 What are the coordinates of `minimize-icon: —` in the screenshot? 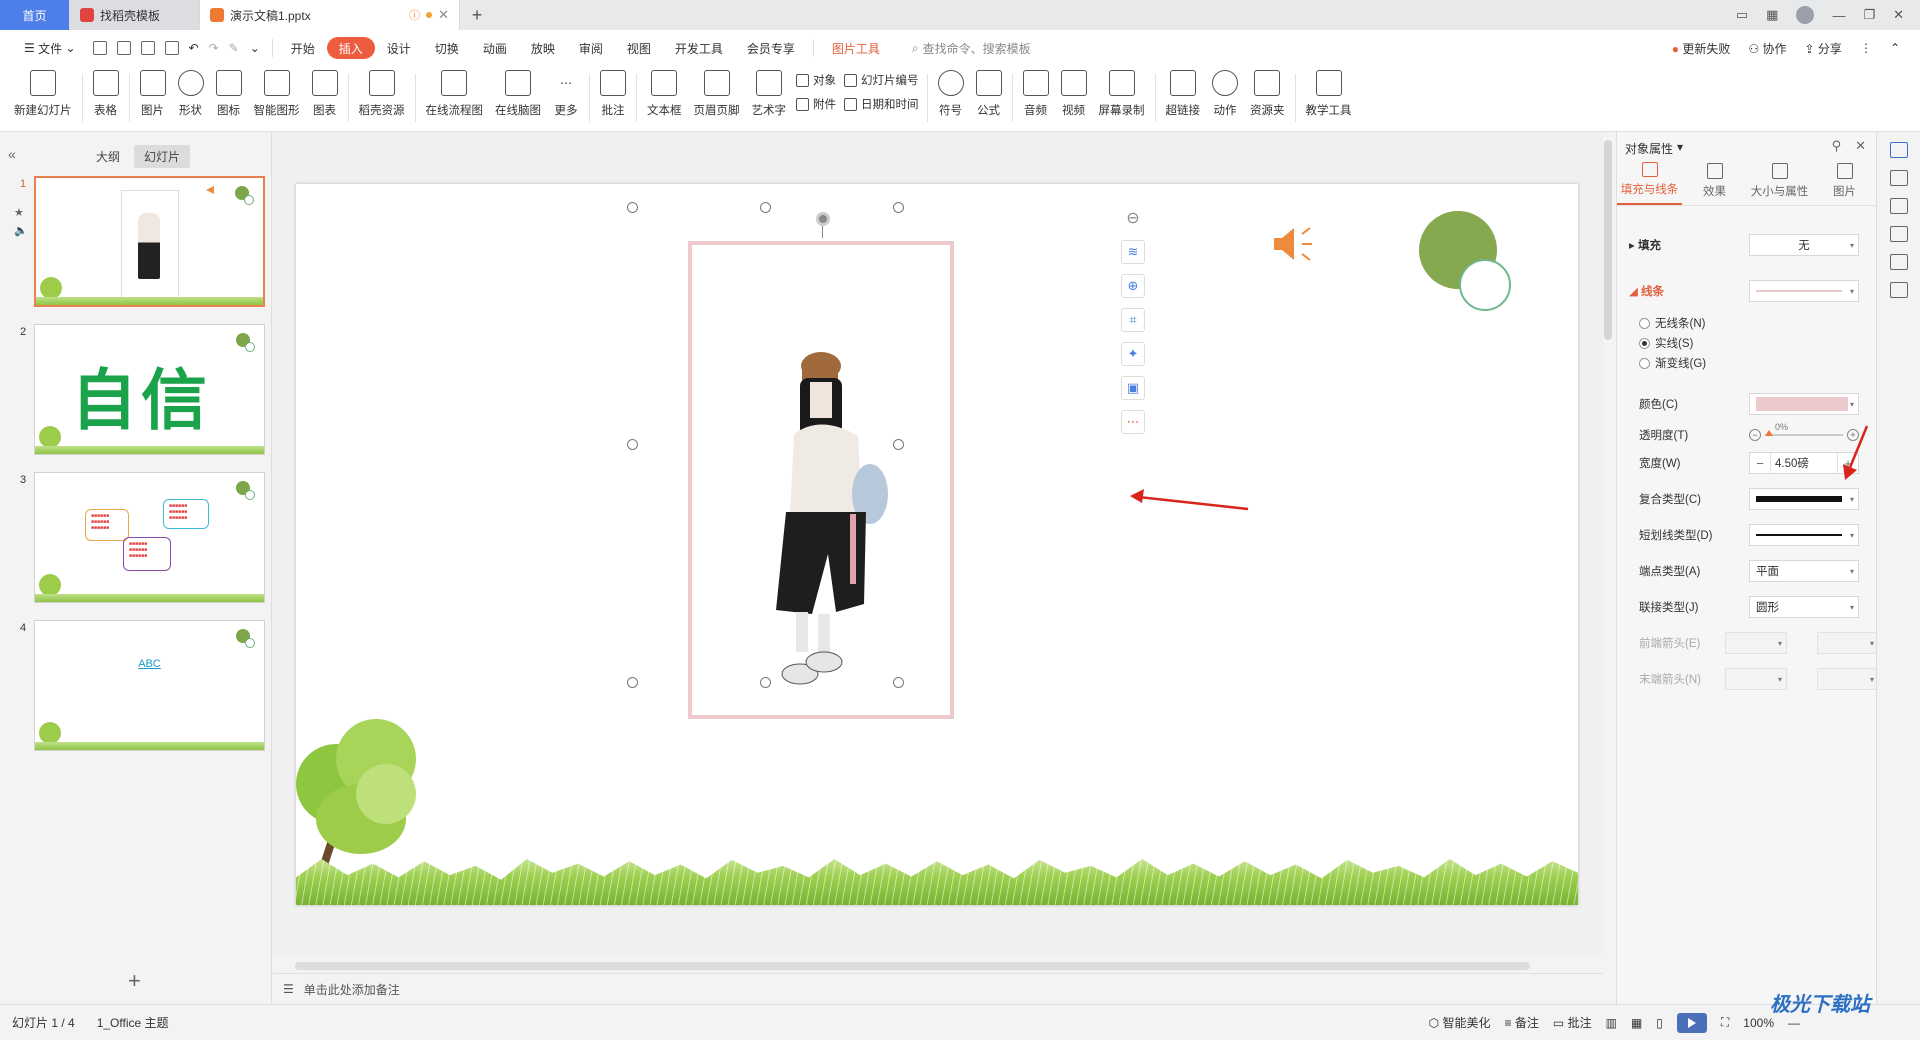 It's located at (1838, 15).